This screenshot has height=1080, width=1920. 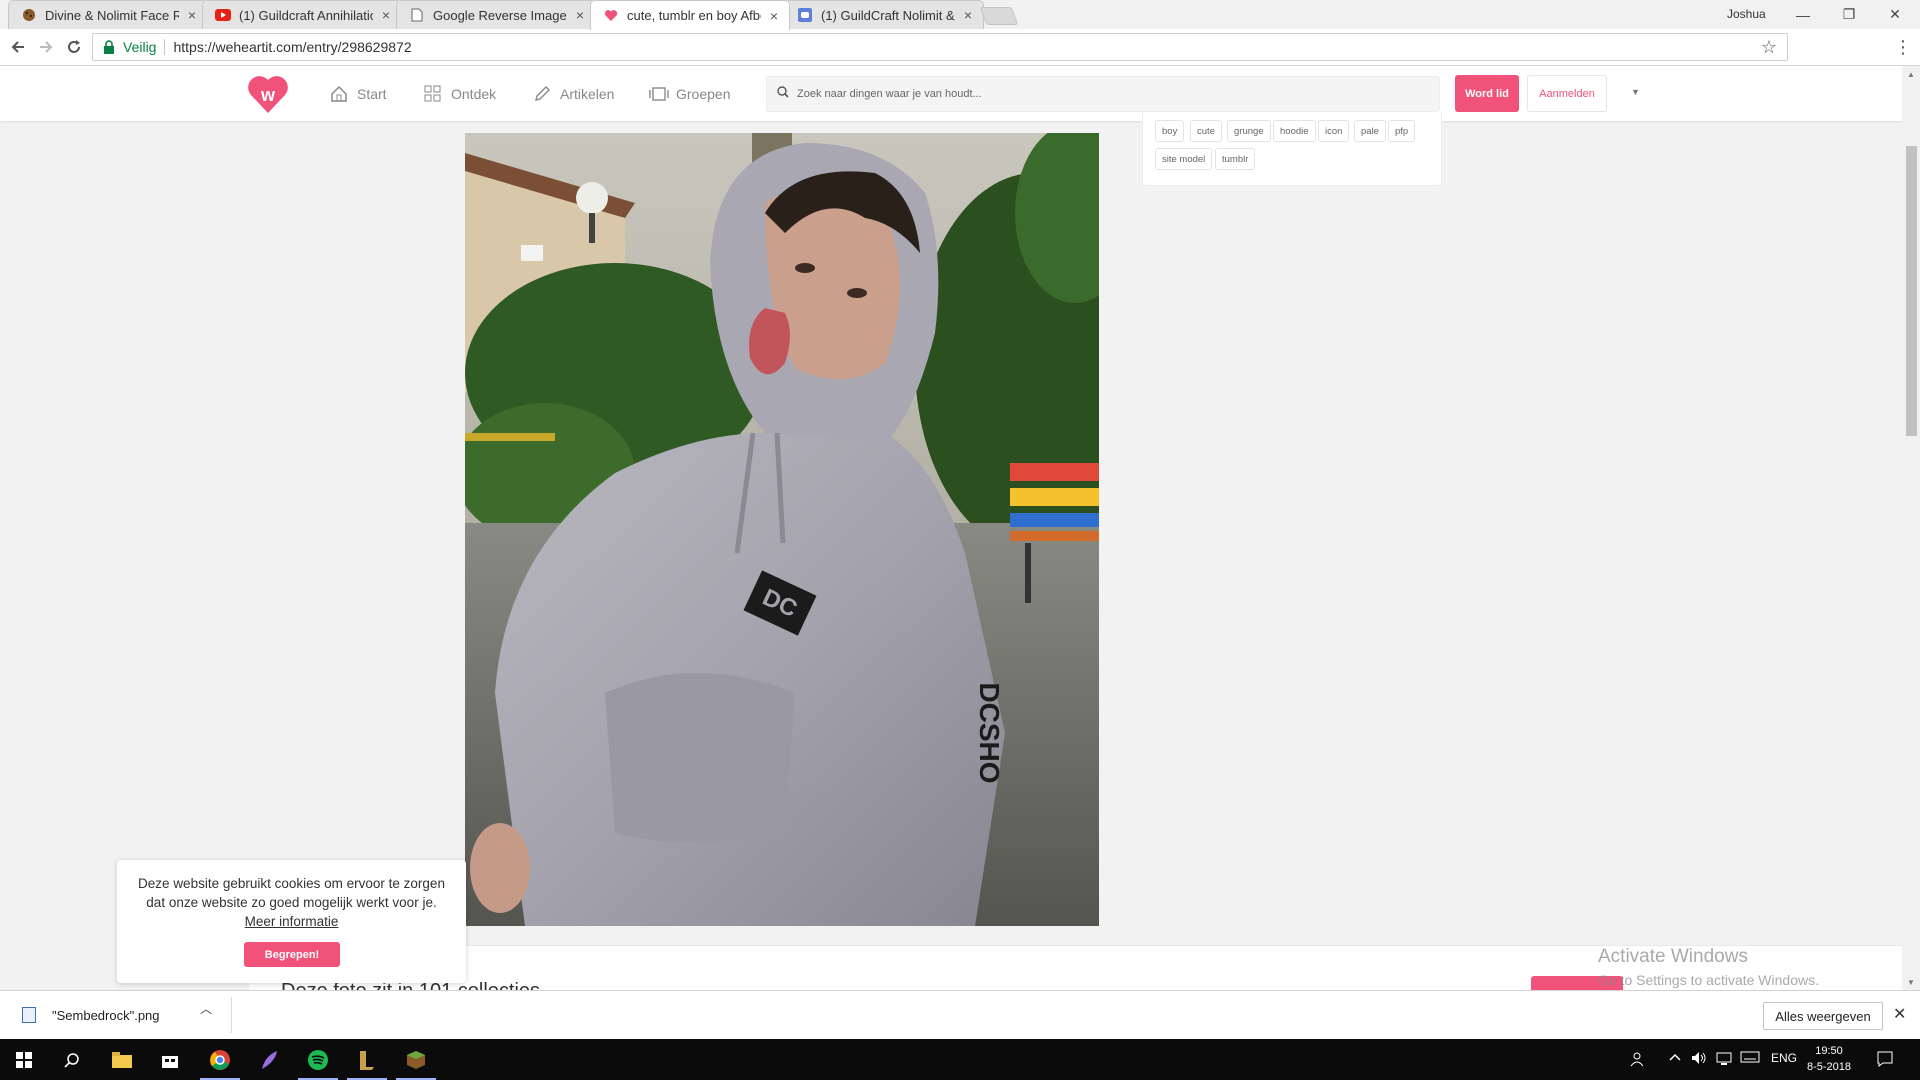 I want to click on cookie-favicon-icon, so click(x=29, y=15).